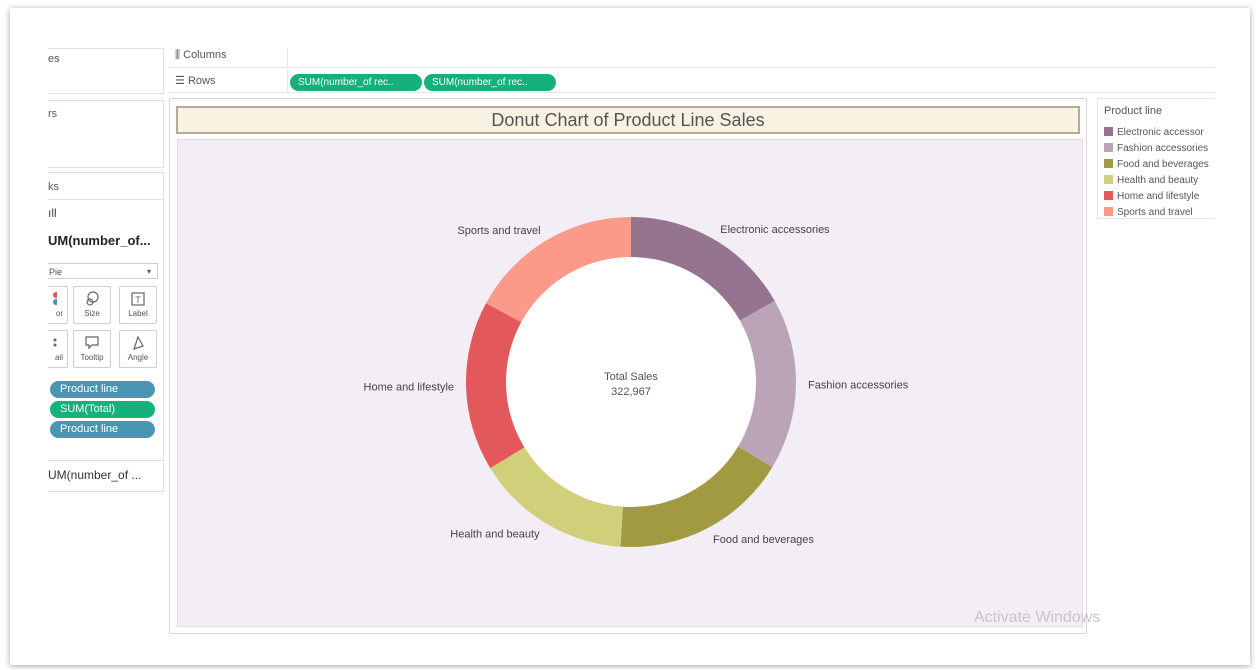 Image resolution: width=1256 pixels, height=670 pixels. What do you see at coordinates (92, 357) in the screenshot?
I see `tooltip-button-label: Tooltip` at bounding box center [92, 357].